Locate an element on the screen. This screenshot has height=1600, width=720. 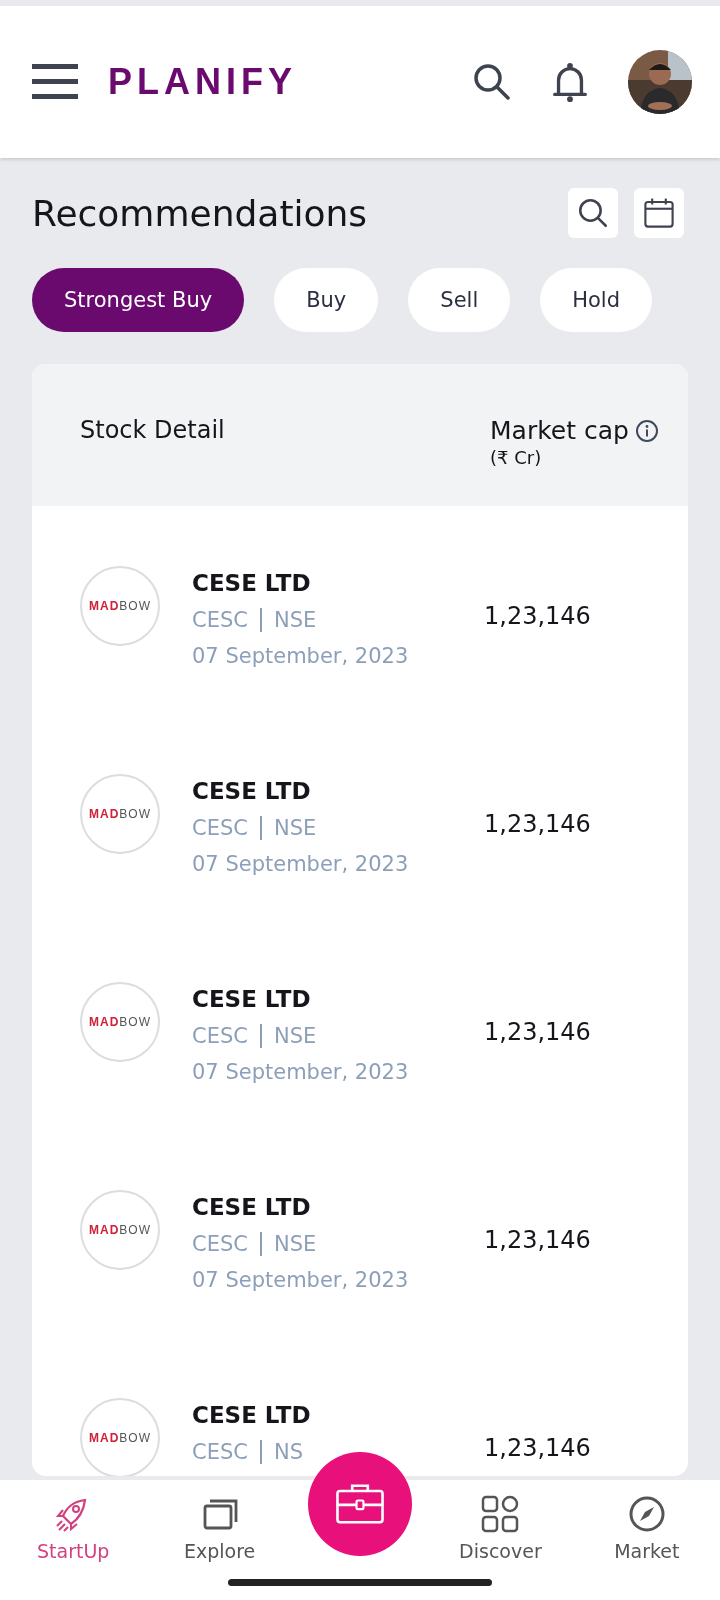
grid-icon is located at coordinates (500, 1514).